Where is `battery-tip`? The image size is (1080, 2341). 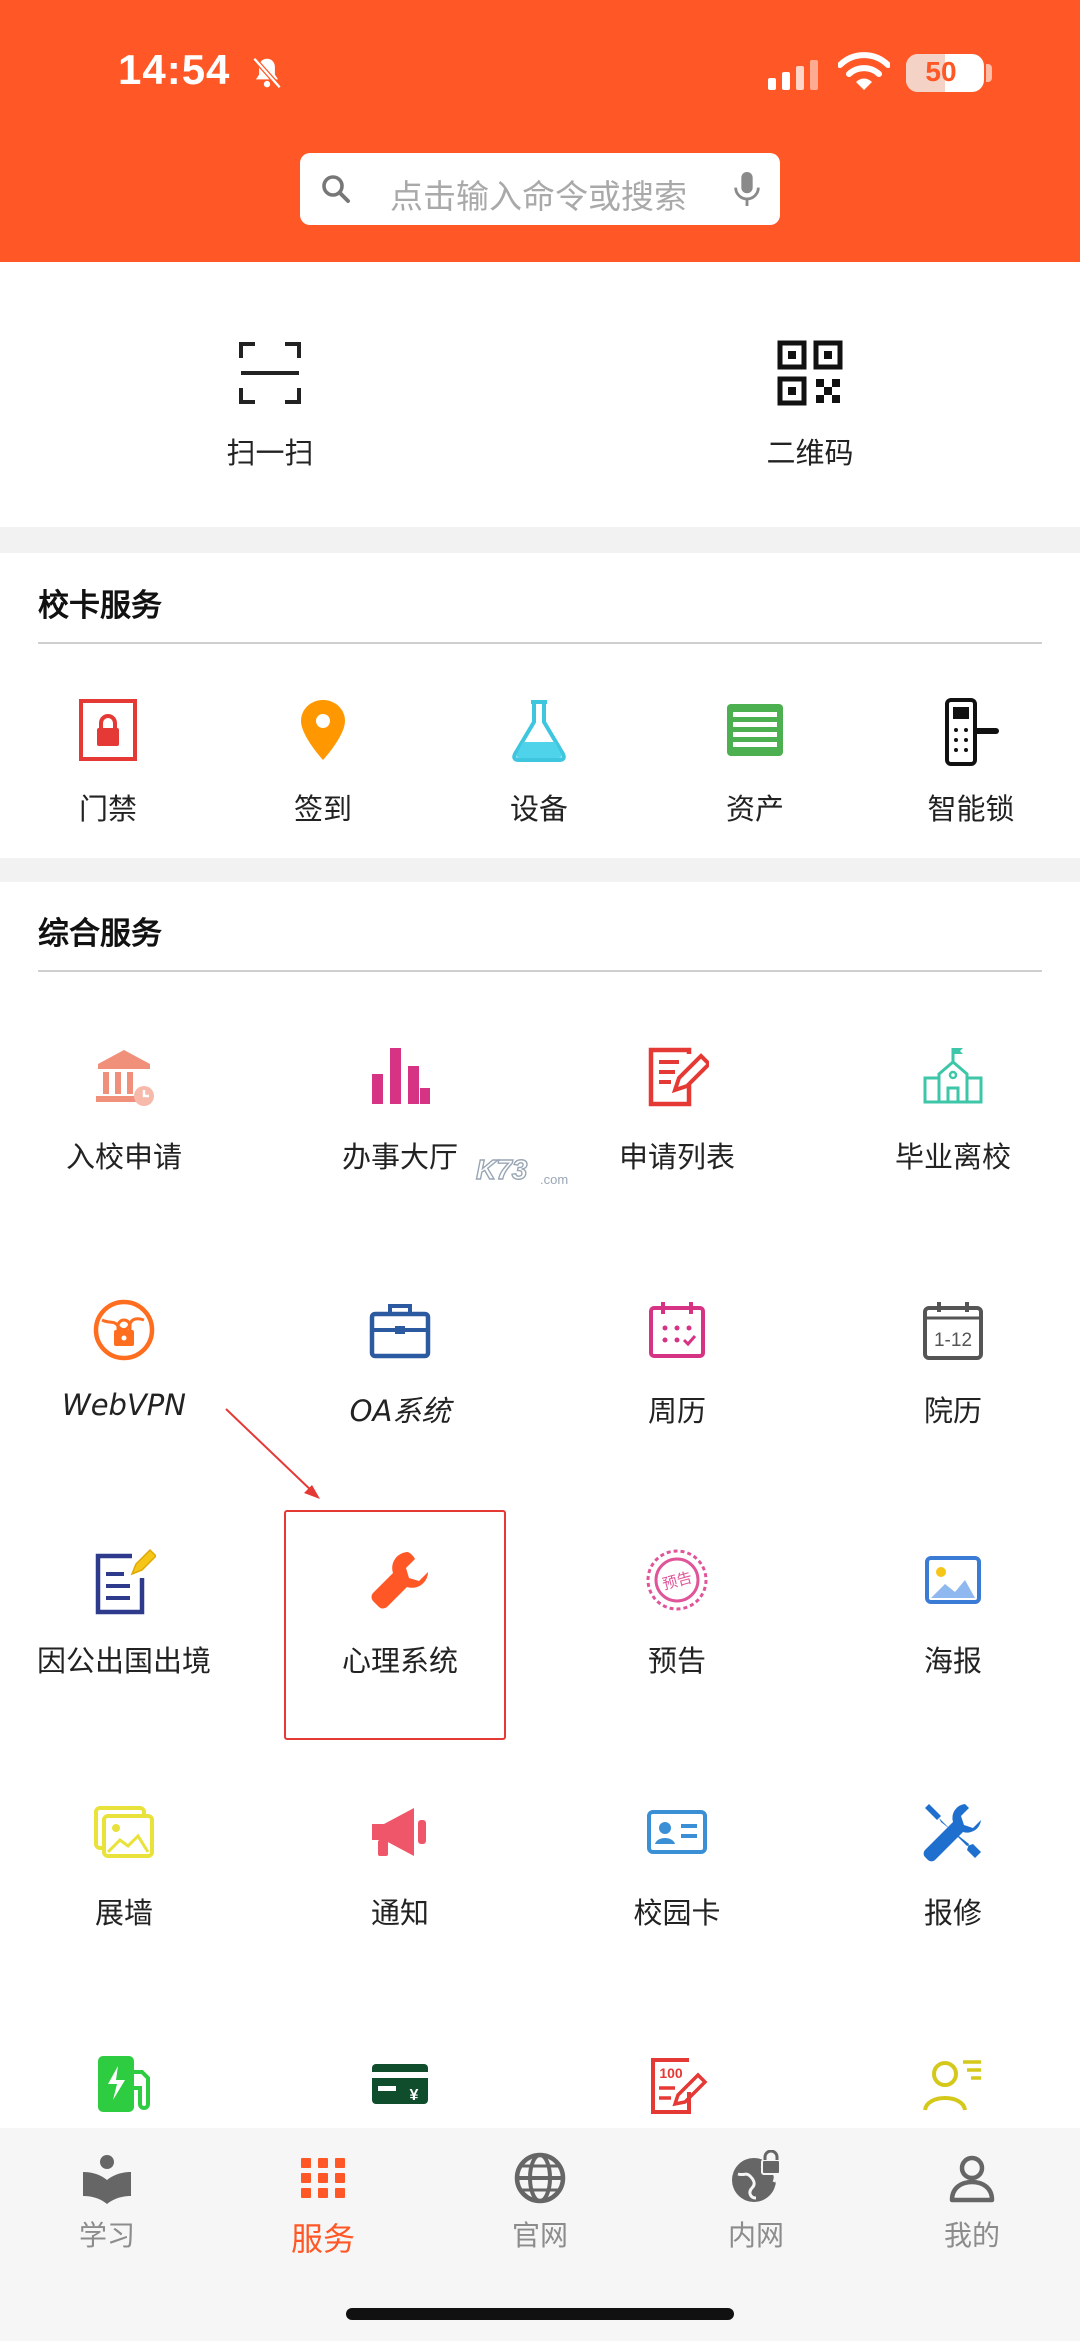
battery-tip is located at coordinates (989, 73).